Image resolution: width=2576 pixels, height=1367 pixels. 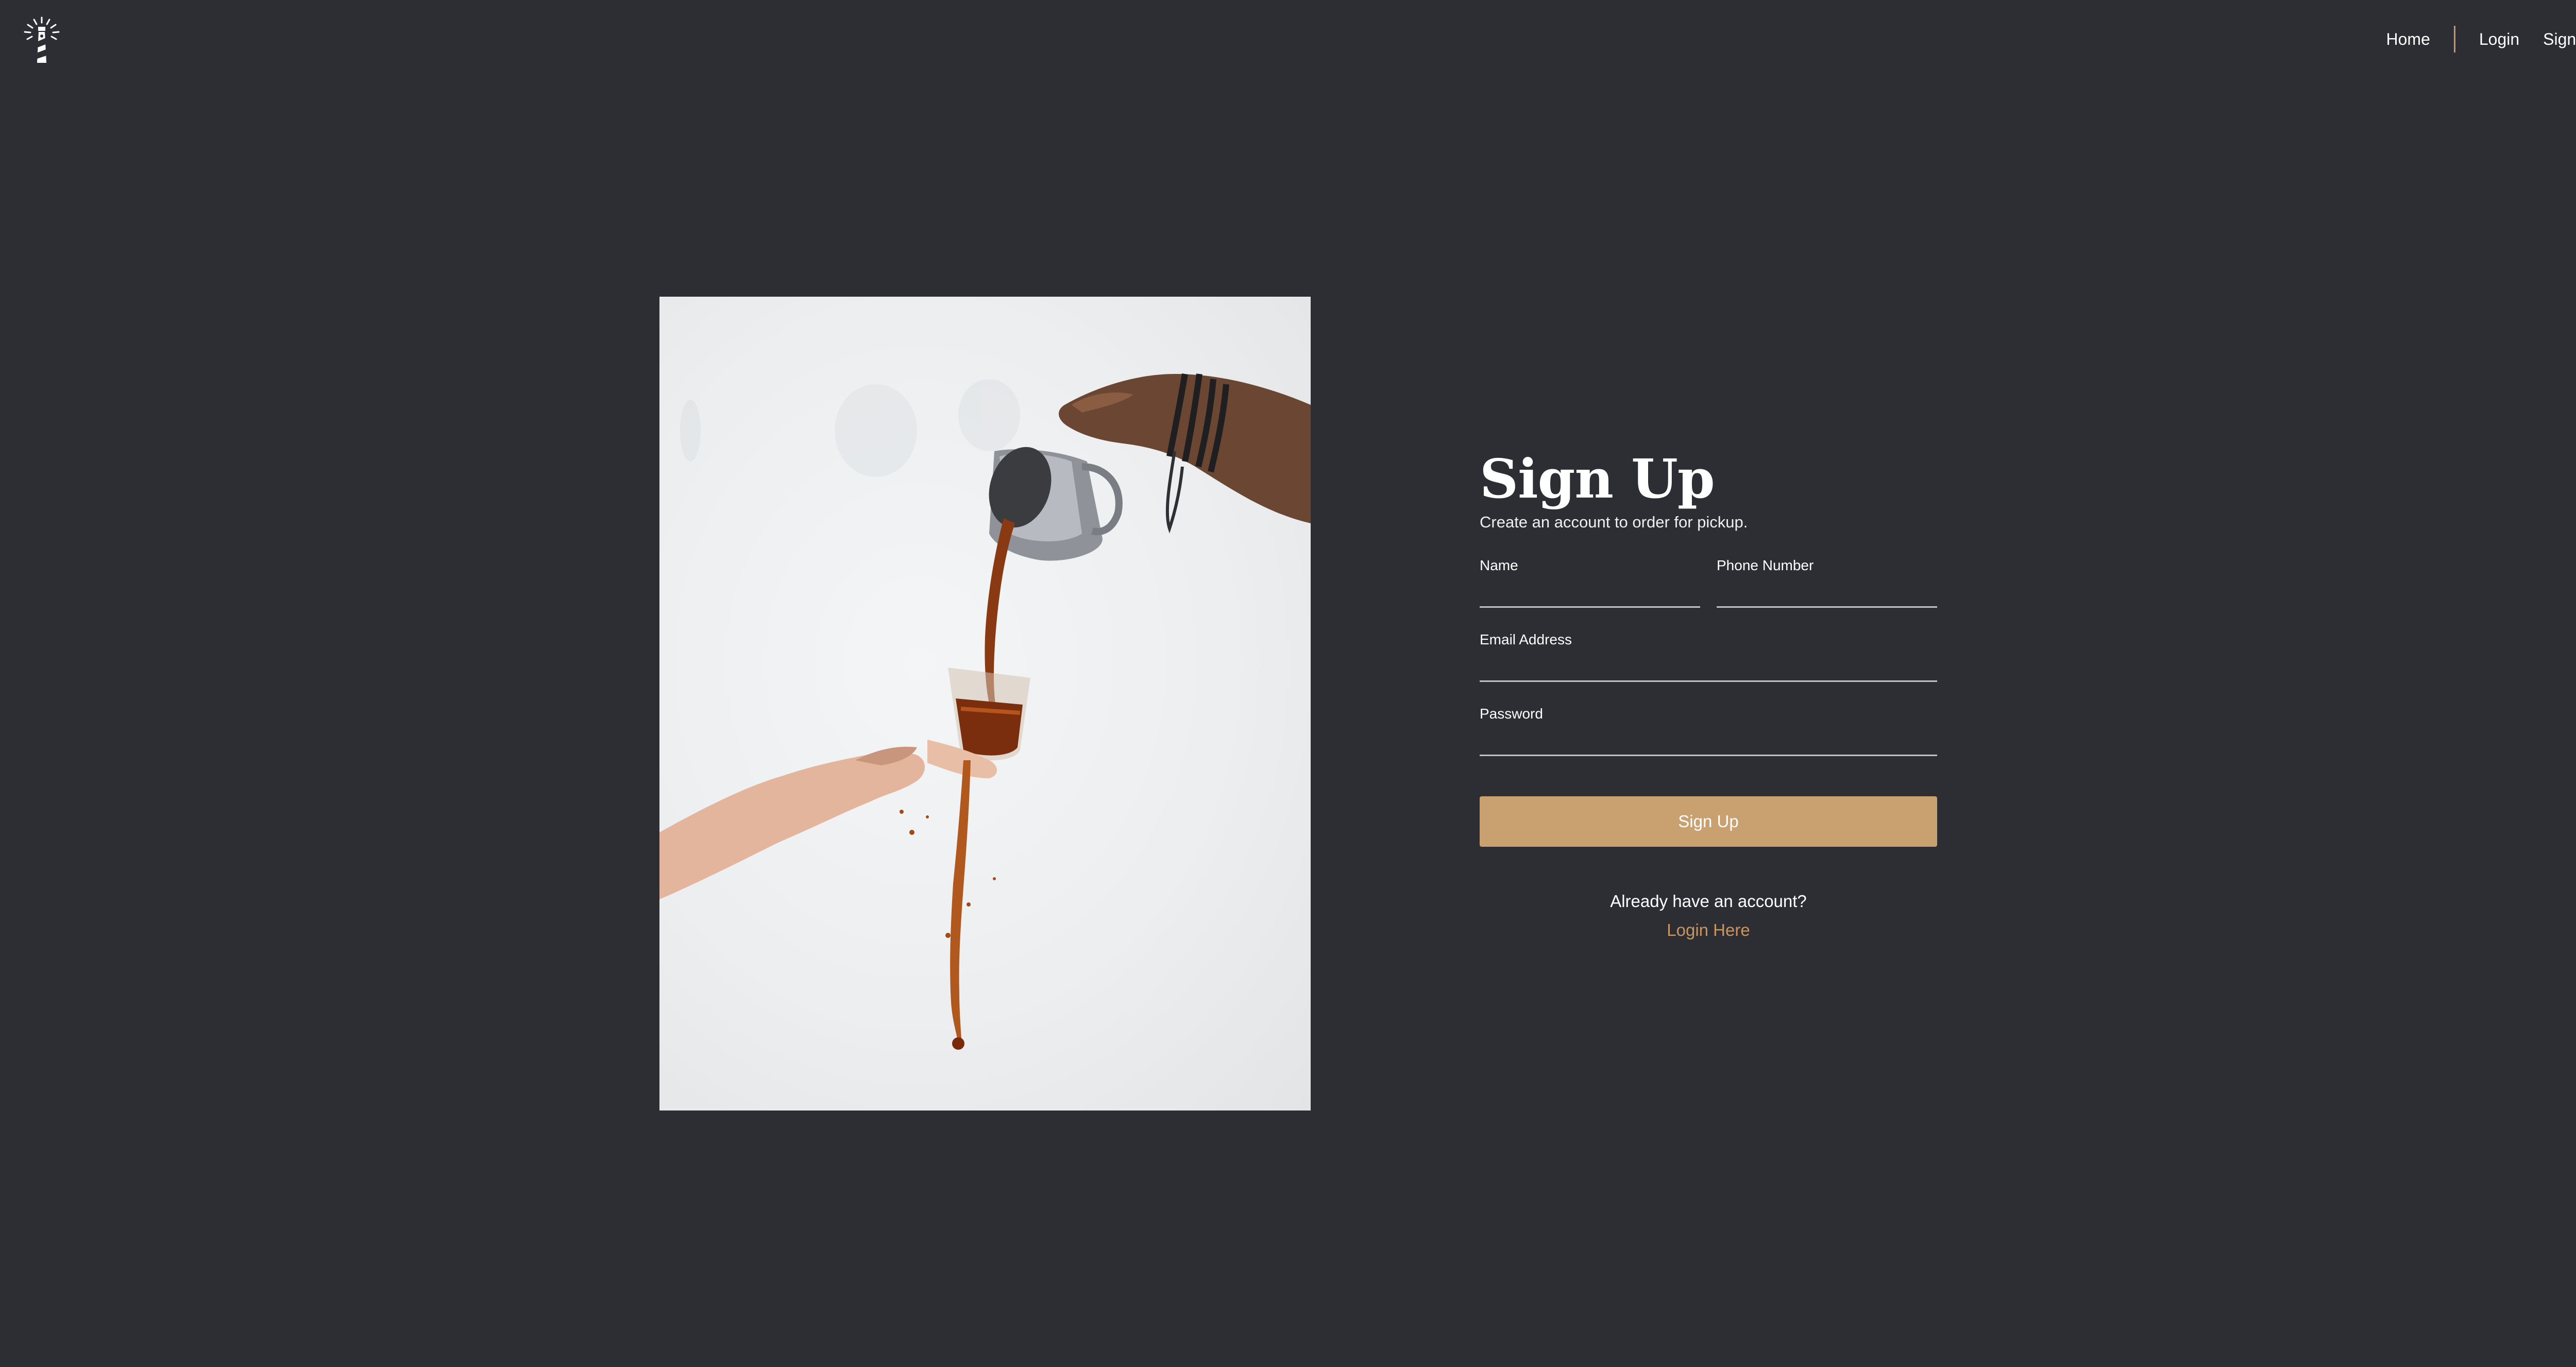 What do you see at coordinates (1526, 639) in the screenshot?
I see `email-label: Email Address` at bounding box center [1526, 639].